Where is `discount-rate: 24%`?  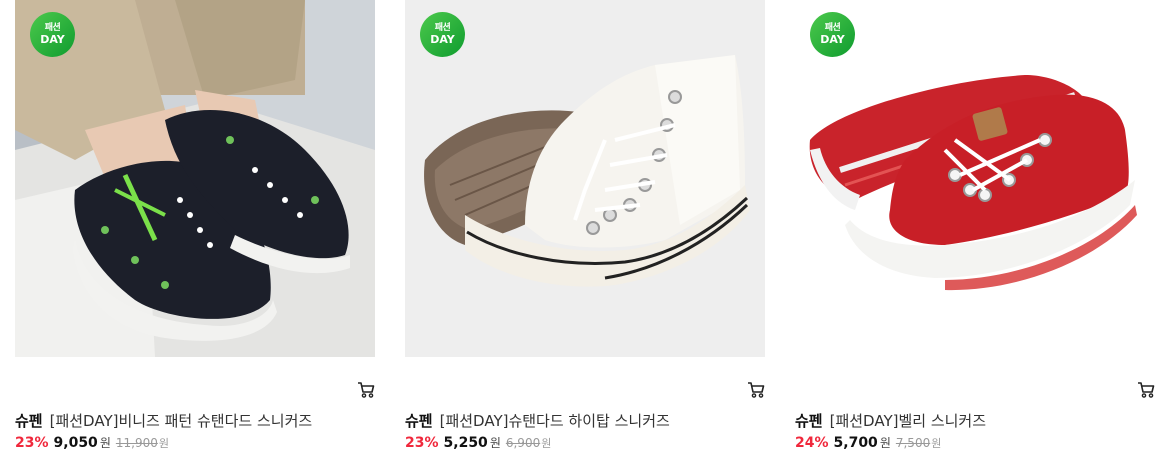
discount-rate: 24% is located at coordinates (812, 443).